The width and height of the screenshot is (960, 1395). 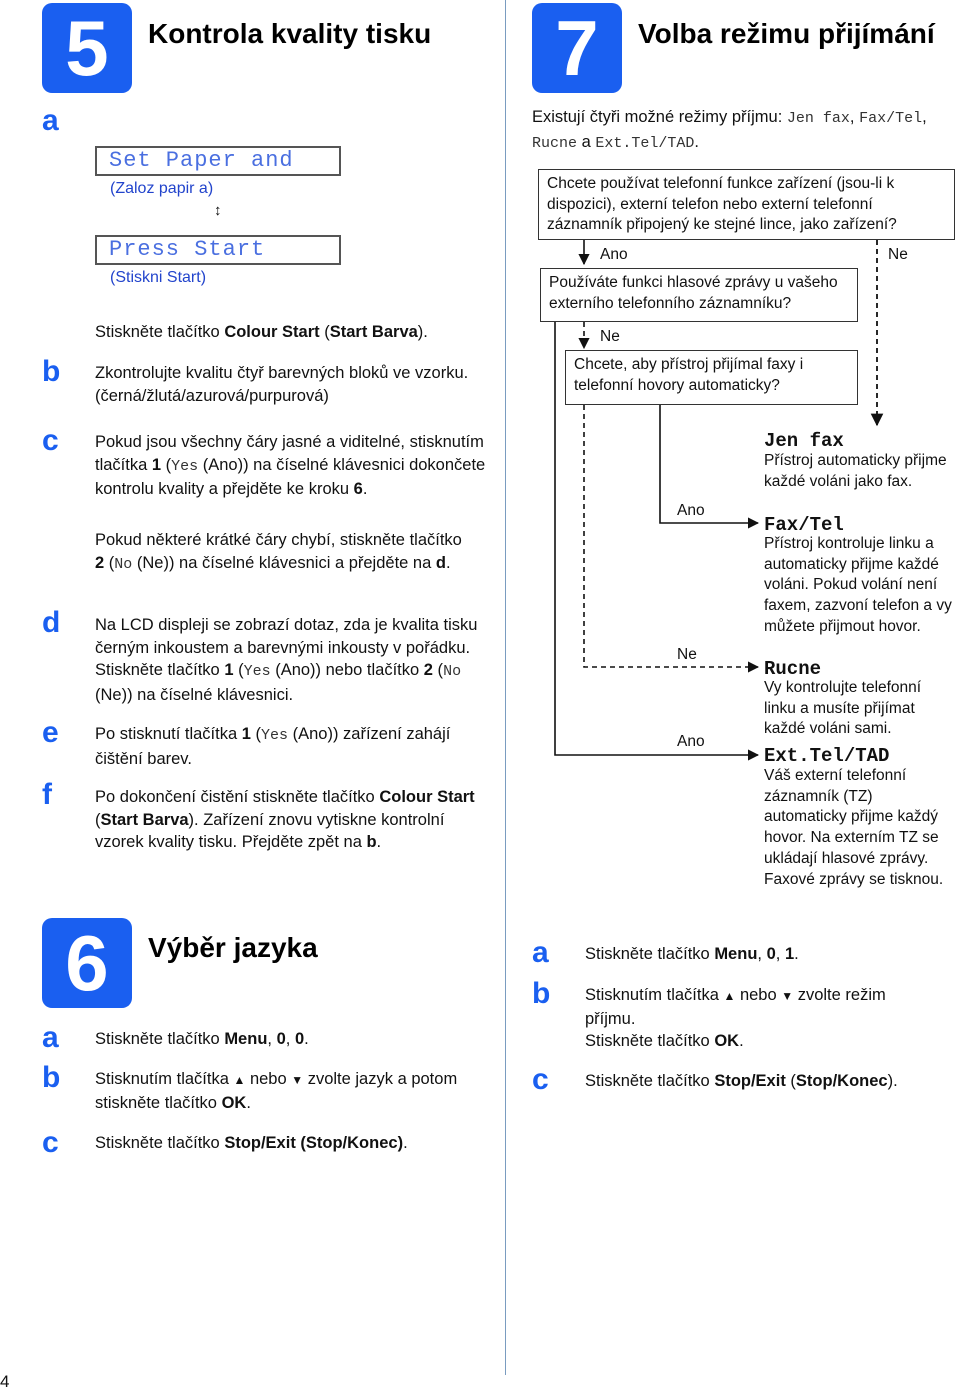 I want to click on step-letter-5e: e, so click(x=50, y=732).